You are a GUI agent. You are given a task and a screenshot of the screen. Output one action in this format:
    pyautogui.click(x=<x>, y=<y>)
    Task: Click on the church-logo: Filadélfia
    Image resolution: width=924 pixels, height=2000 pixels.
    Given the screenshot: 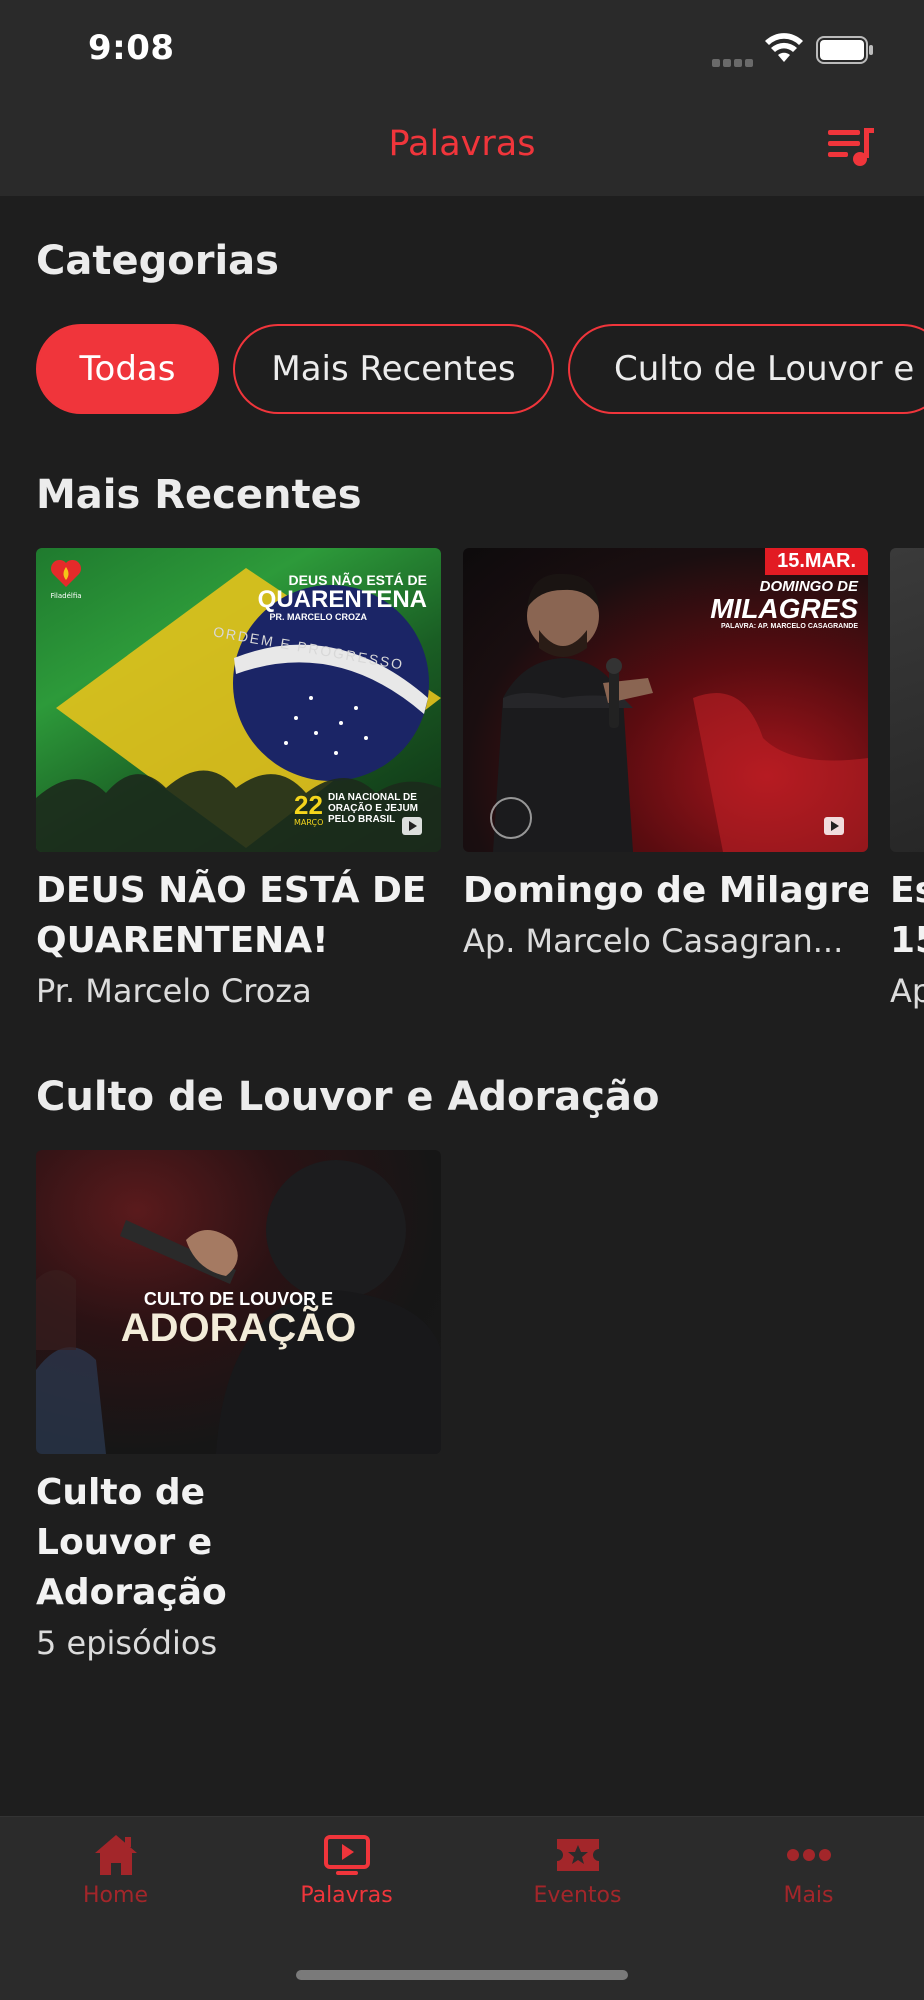 What is the action you would take?
    pyautogui.click(x=66, y=580)
    